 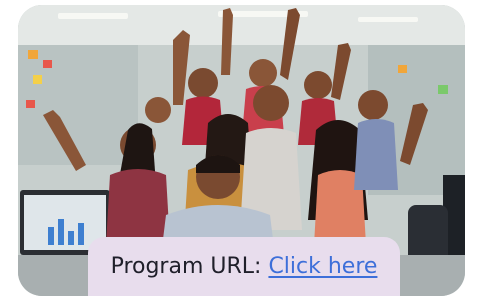 What do you see at coordinates (186, 266) in the screenshot?
I see `program-url-label: Program URL:` at bounding box center [186, 266].